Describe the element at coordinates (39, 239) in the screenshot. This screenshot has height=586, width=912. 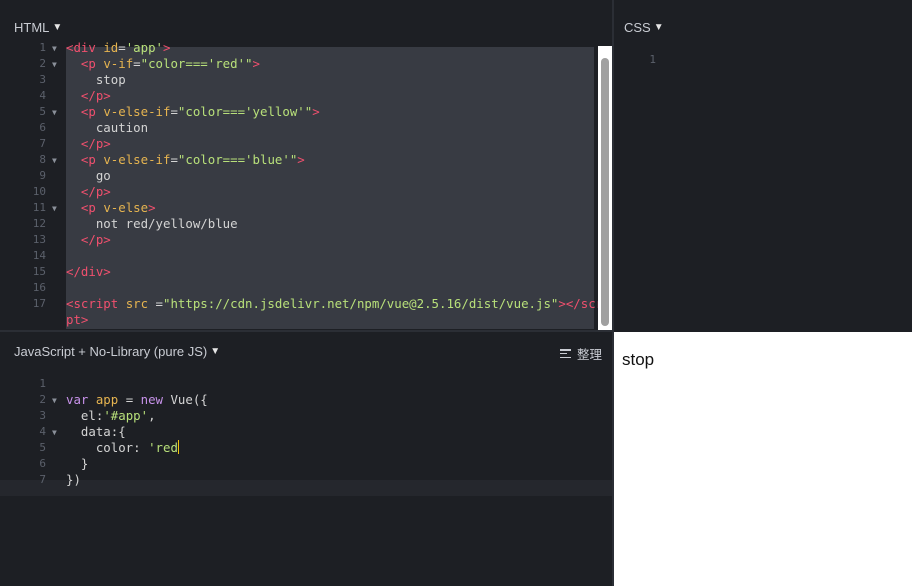
I see `line-number: 13` at that location.